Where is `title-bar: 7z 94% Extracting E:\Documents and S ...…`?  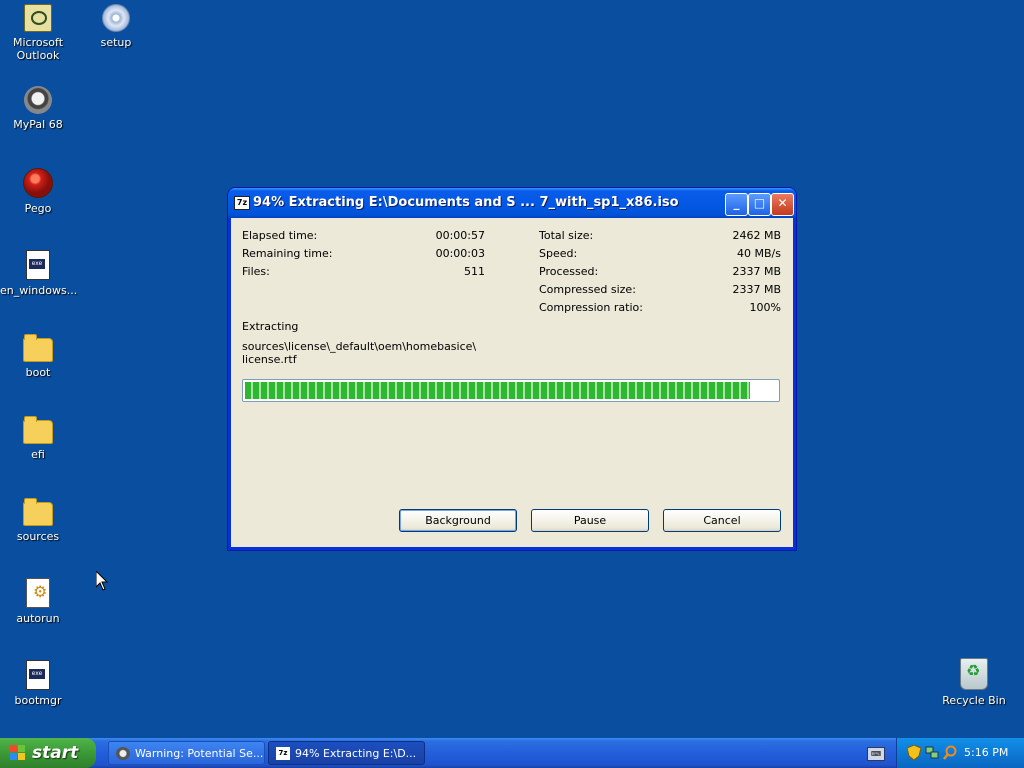
title-bar: 7z 94% Extracting E:\Documents and S ...… is located at coordinates (512, 203).